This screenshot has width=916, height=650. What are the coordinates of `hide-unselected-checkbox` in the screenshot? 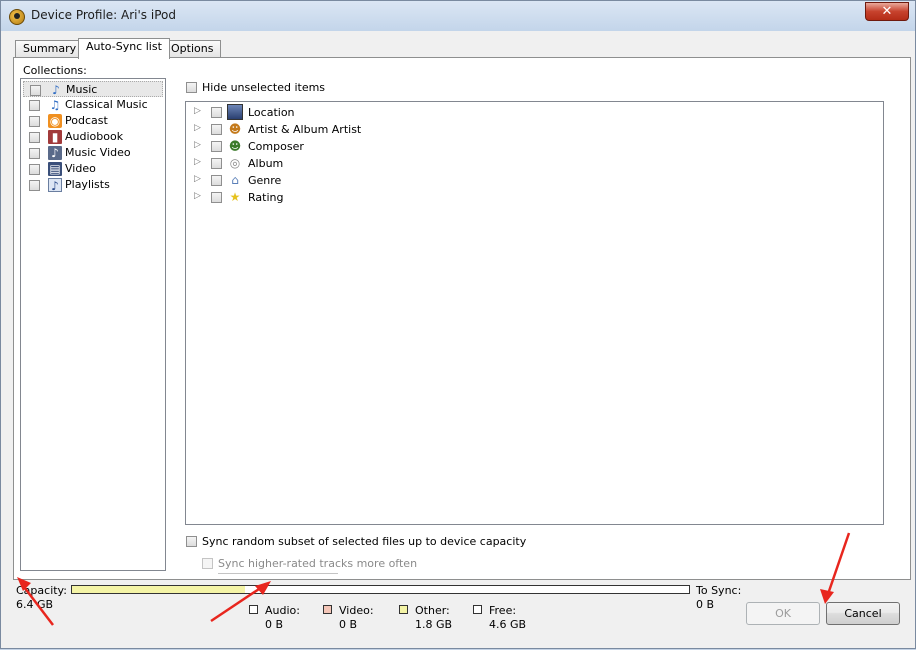 It's located at (191, 87).